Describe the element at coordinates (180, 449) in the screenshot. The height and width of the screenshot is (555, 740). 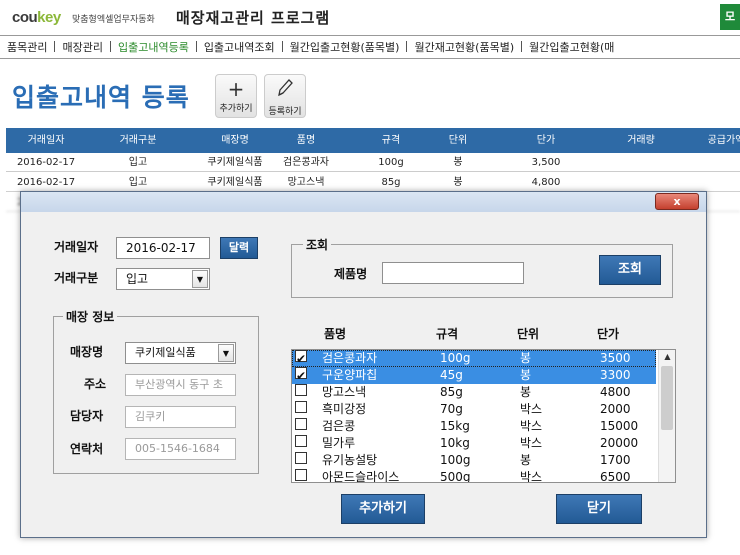
I see `contact-field: 005-1546-1684` at that location.